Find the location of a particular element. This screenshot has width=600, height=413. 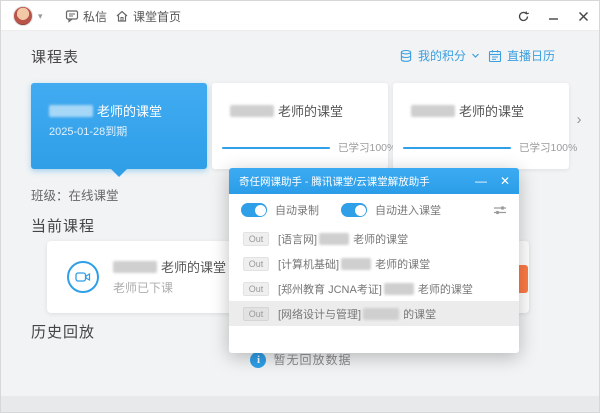

modal-close-button: ✕ is located at coordinates (505, 181).